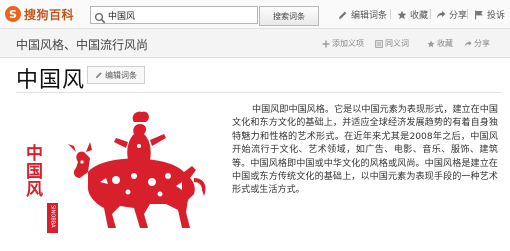 This screenshot has width=510, height=251. I want to click on entry-title: 中国风, so click(51, 80).